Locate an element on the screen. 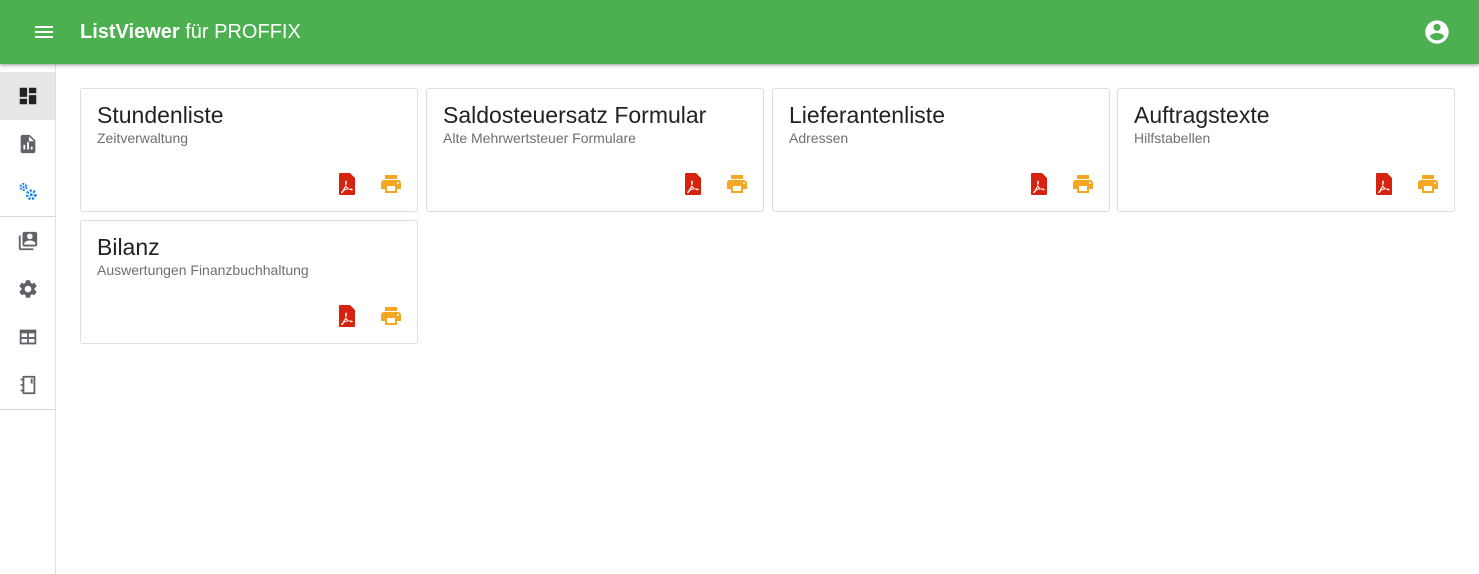  report-card: Lieferantenliste Adressen is located at coordinates (941, 150).